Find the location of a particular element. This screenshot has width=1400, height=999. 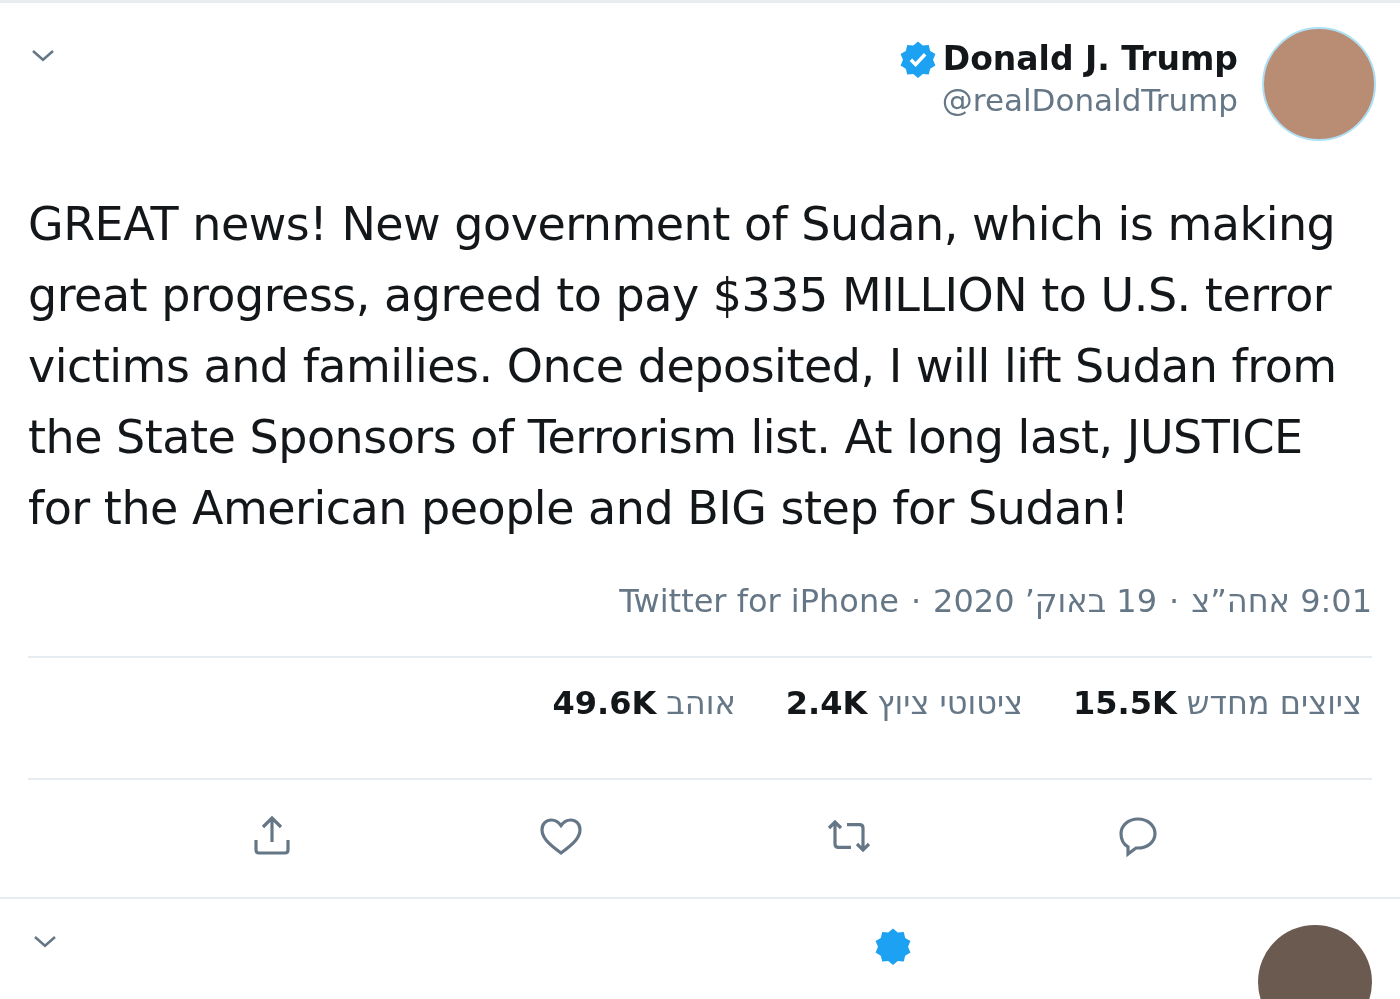

tweet-meta-text: 9:01 אחה”צ is located at coordinates (1281, 601).